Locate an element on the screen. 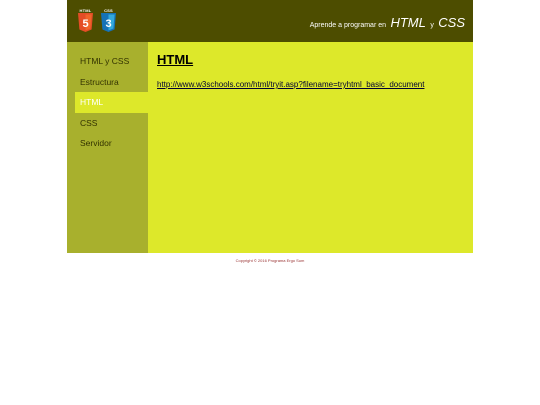 This screenshot has width=540, height=405. tagline-and: y is located at coordinates (432, 25).